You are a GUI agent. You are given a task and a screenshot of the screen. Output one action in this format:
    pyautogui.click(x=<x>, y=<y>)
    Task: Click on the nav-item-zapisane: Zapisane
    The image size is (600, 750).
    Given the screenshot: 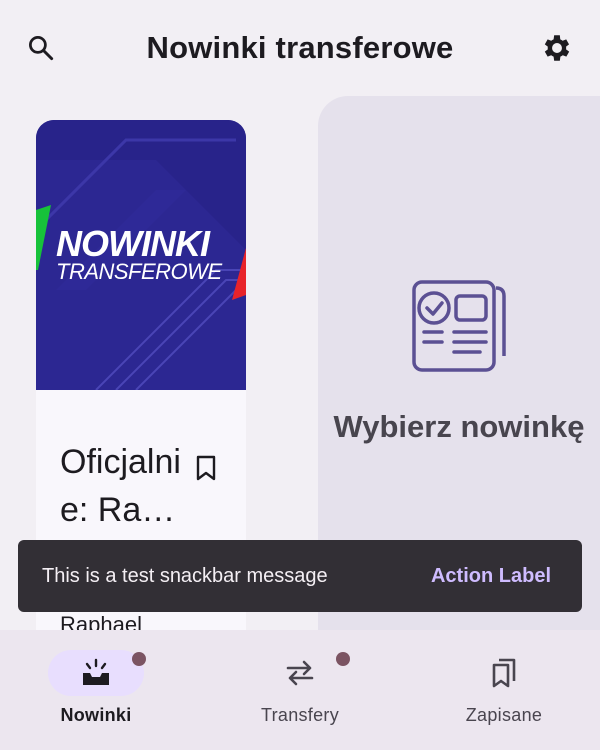 What is the action you would take?
    pyautogui.click(x=504, y=693)
    